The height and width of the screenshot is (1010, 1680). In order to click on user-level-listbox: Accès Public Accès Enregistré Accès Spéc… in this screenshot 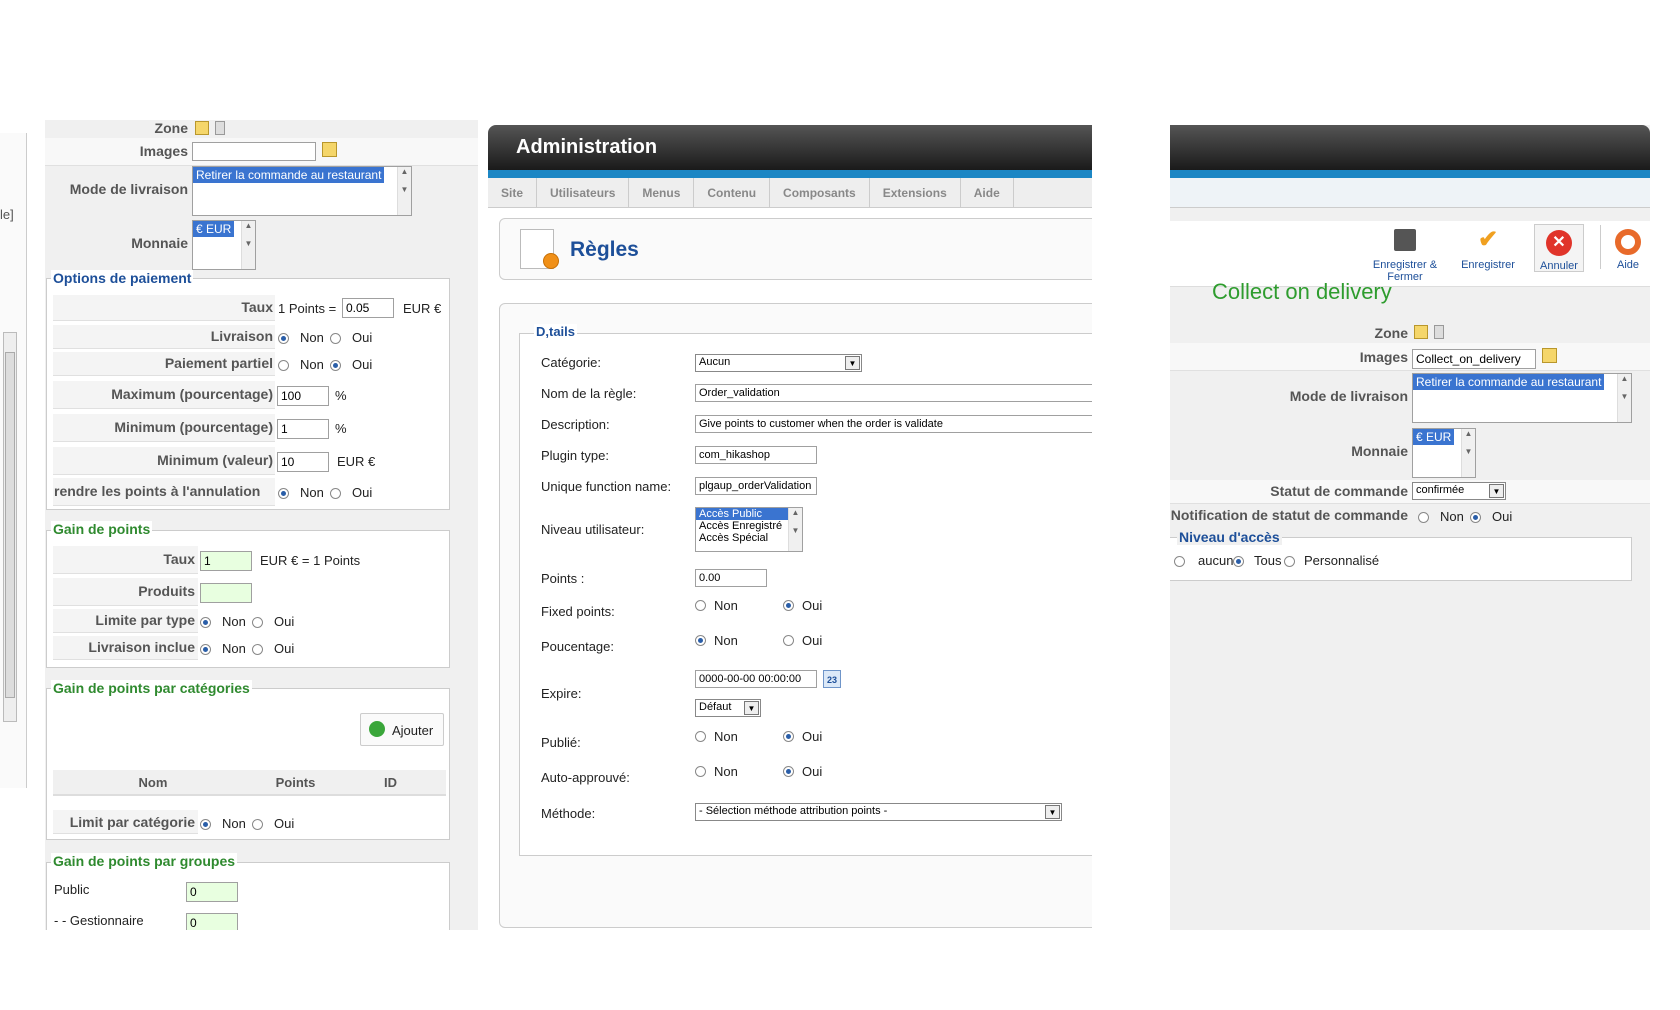, I will do `click(749, 529)`.